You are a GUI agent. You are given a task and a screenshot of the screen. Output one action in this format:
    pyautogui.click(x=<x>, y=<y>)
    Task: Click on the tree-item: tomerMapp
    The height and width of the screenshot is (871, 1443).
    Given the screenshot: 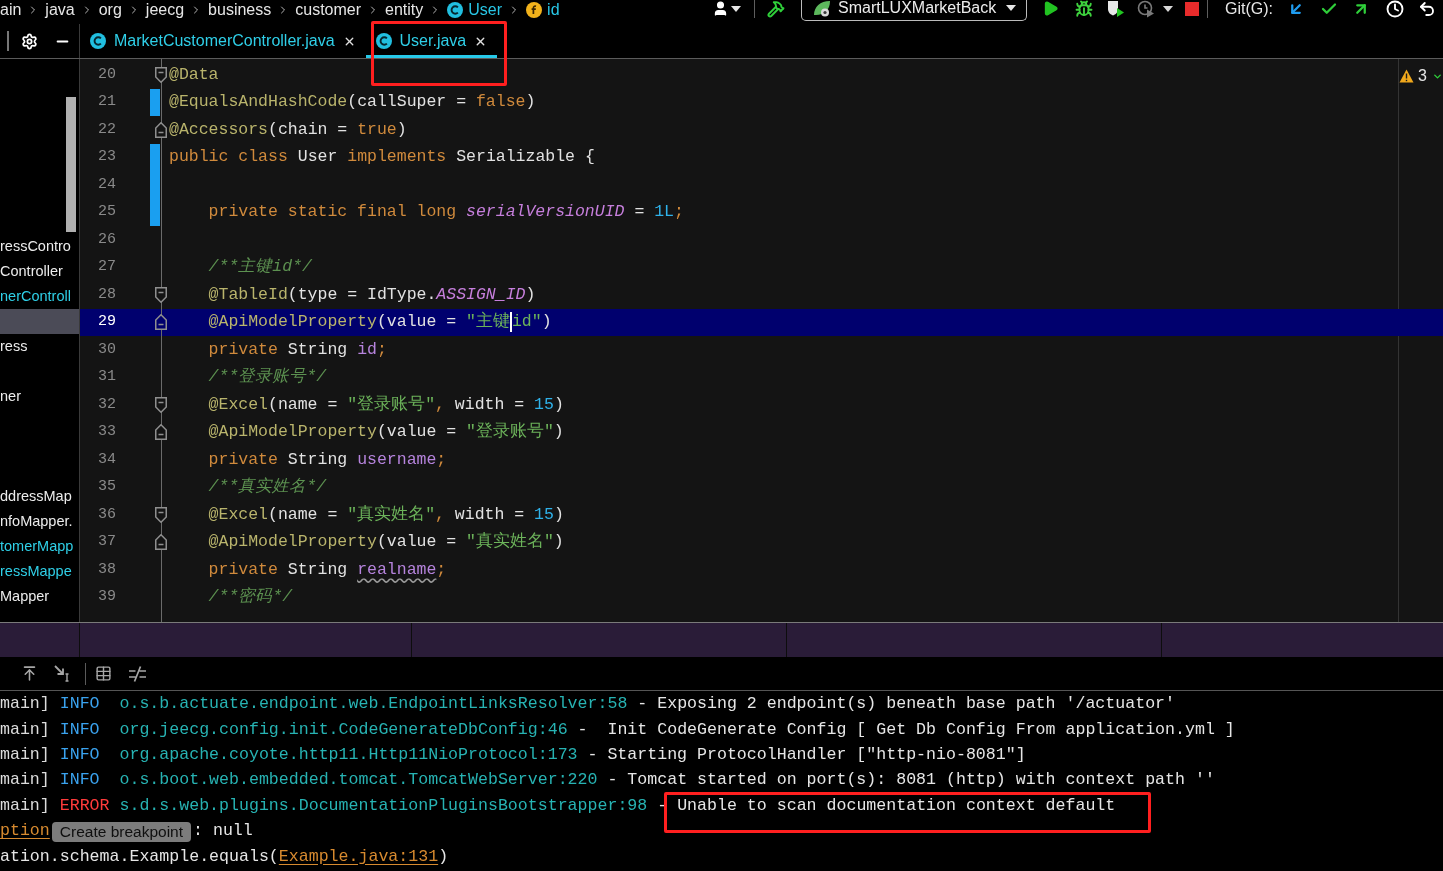 What is the action you would take?
    pyautogui.click(x=39, y=546)
    